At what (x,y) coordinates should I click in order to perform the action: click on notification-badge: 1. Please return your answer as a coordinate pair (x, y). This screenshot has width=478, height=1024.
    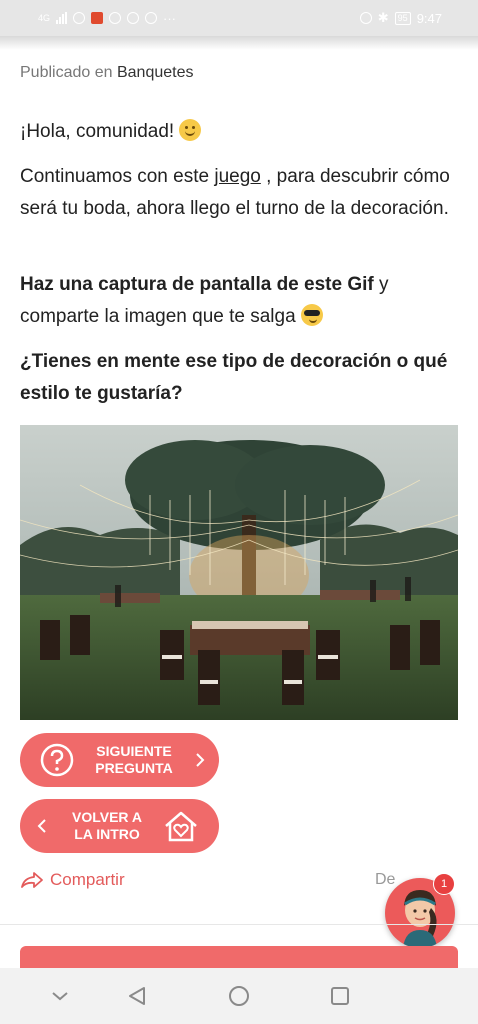
    Looking at the image, I should click on (444, 884).